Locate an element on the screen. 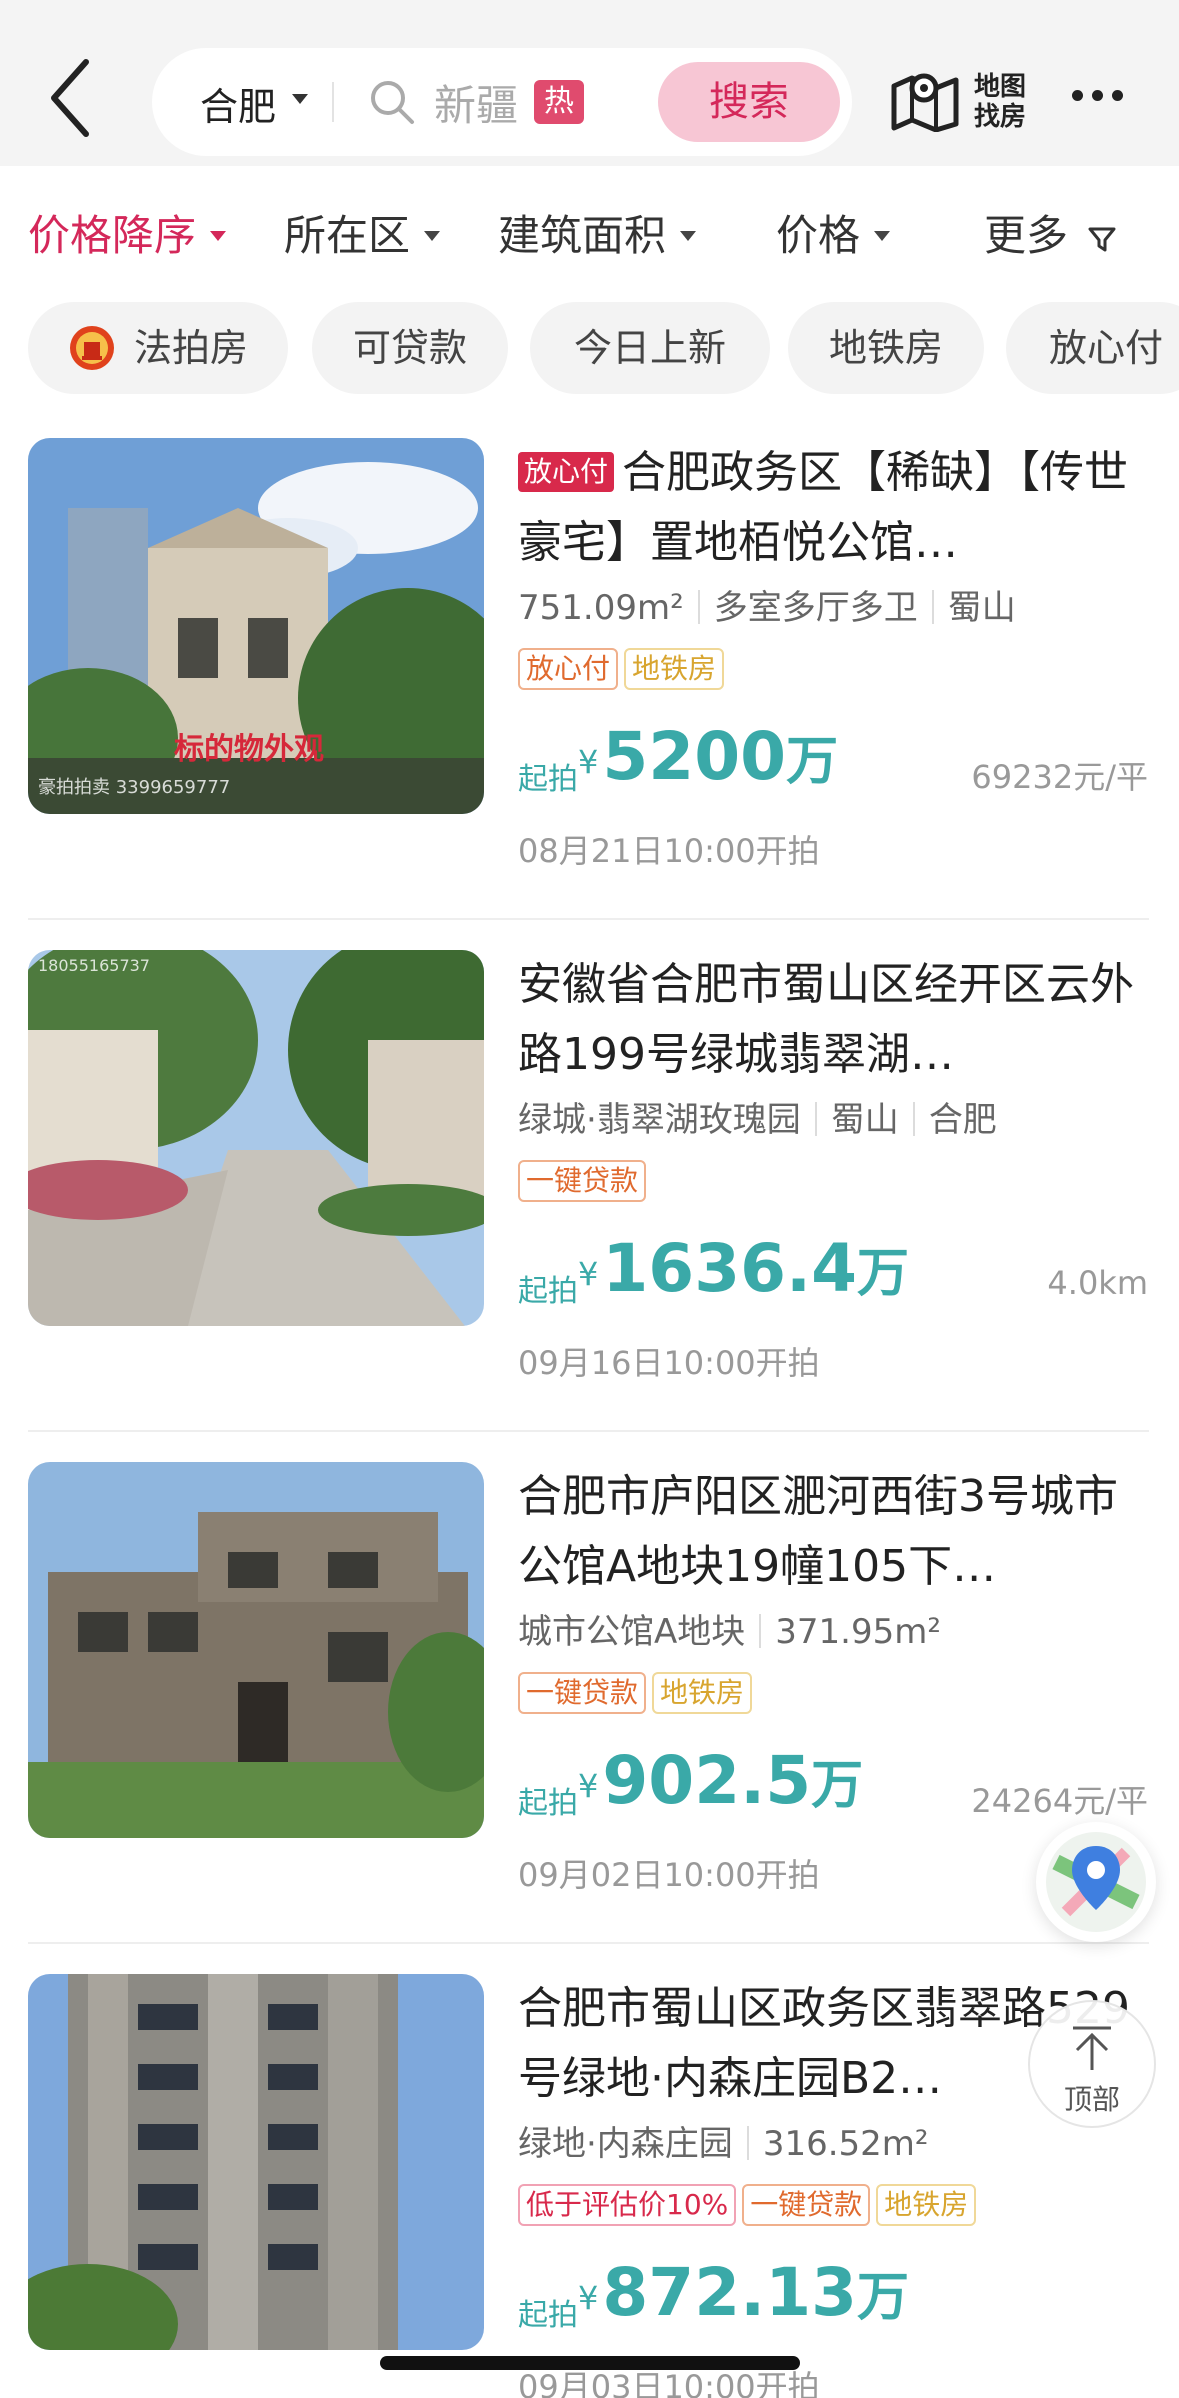 The width and height of the screenshot is (1179, 2398). distance: 4.0km is located at coordinates (1097, 1283).